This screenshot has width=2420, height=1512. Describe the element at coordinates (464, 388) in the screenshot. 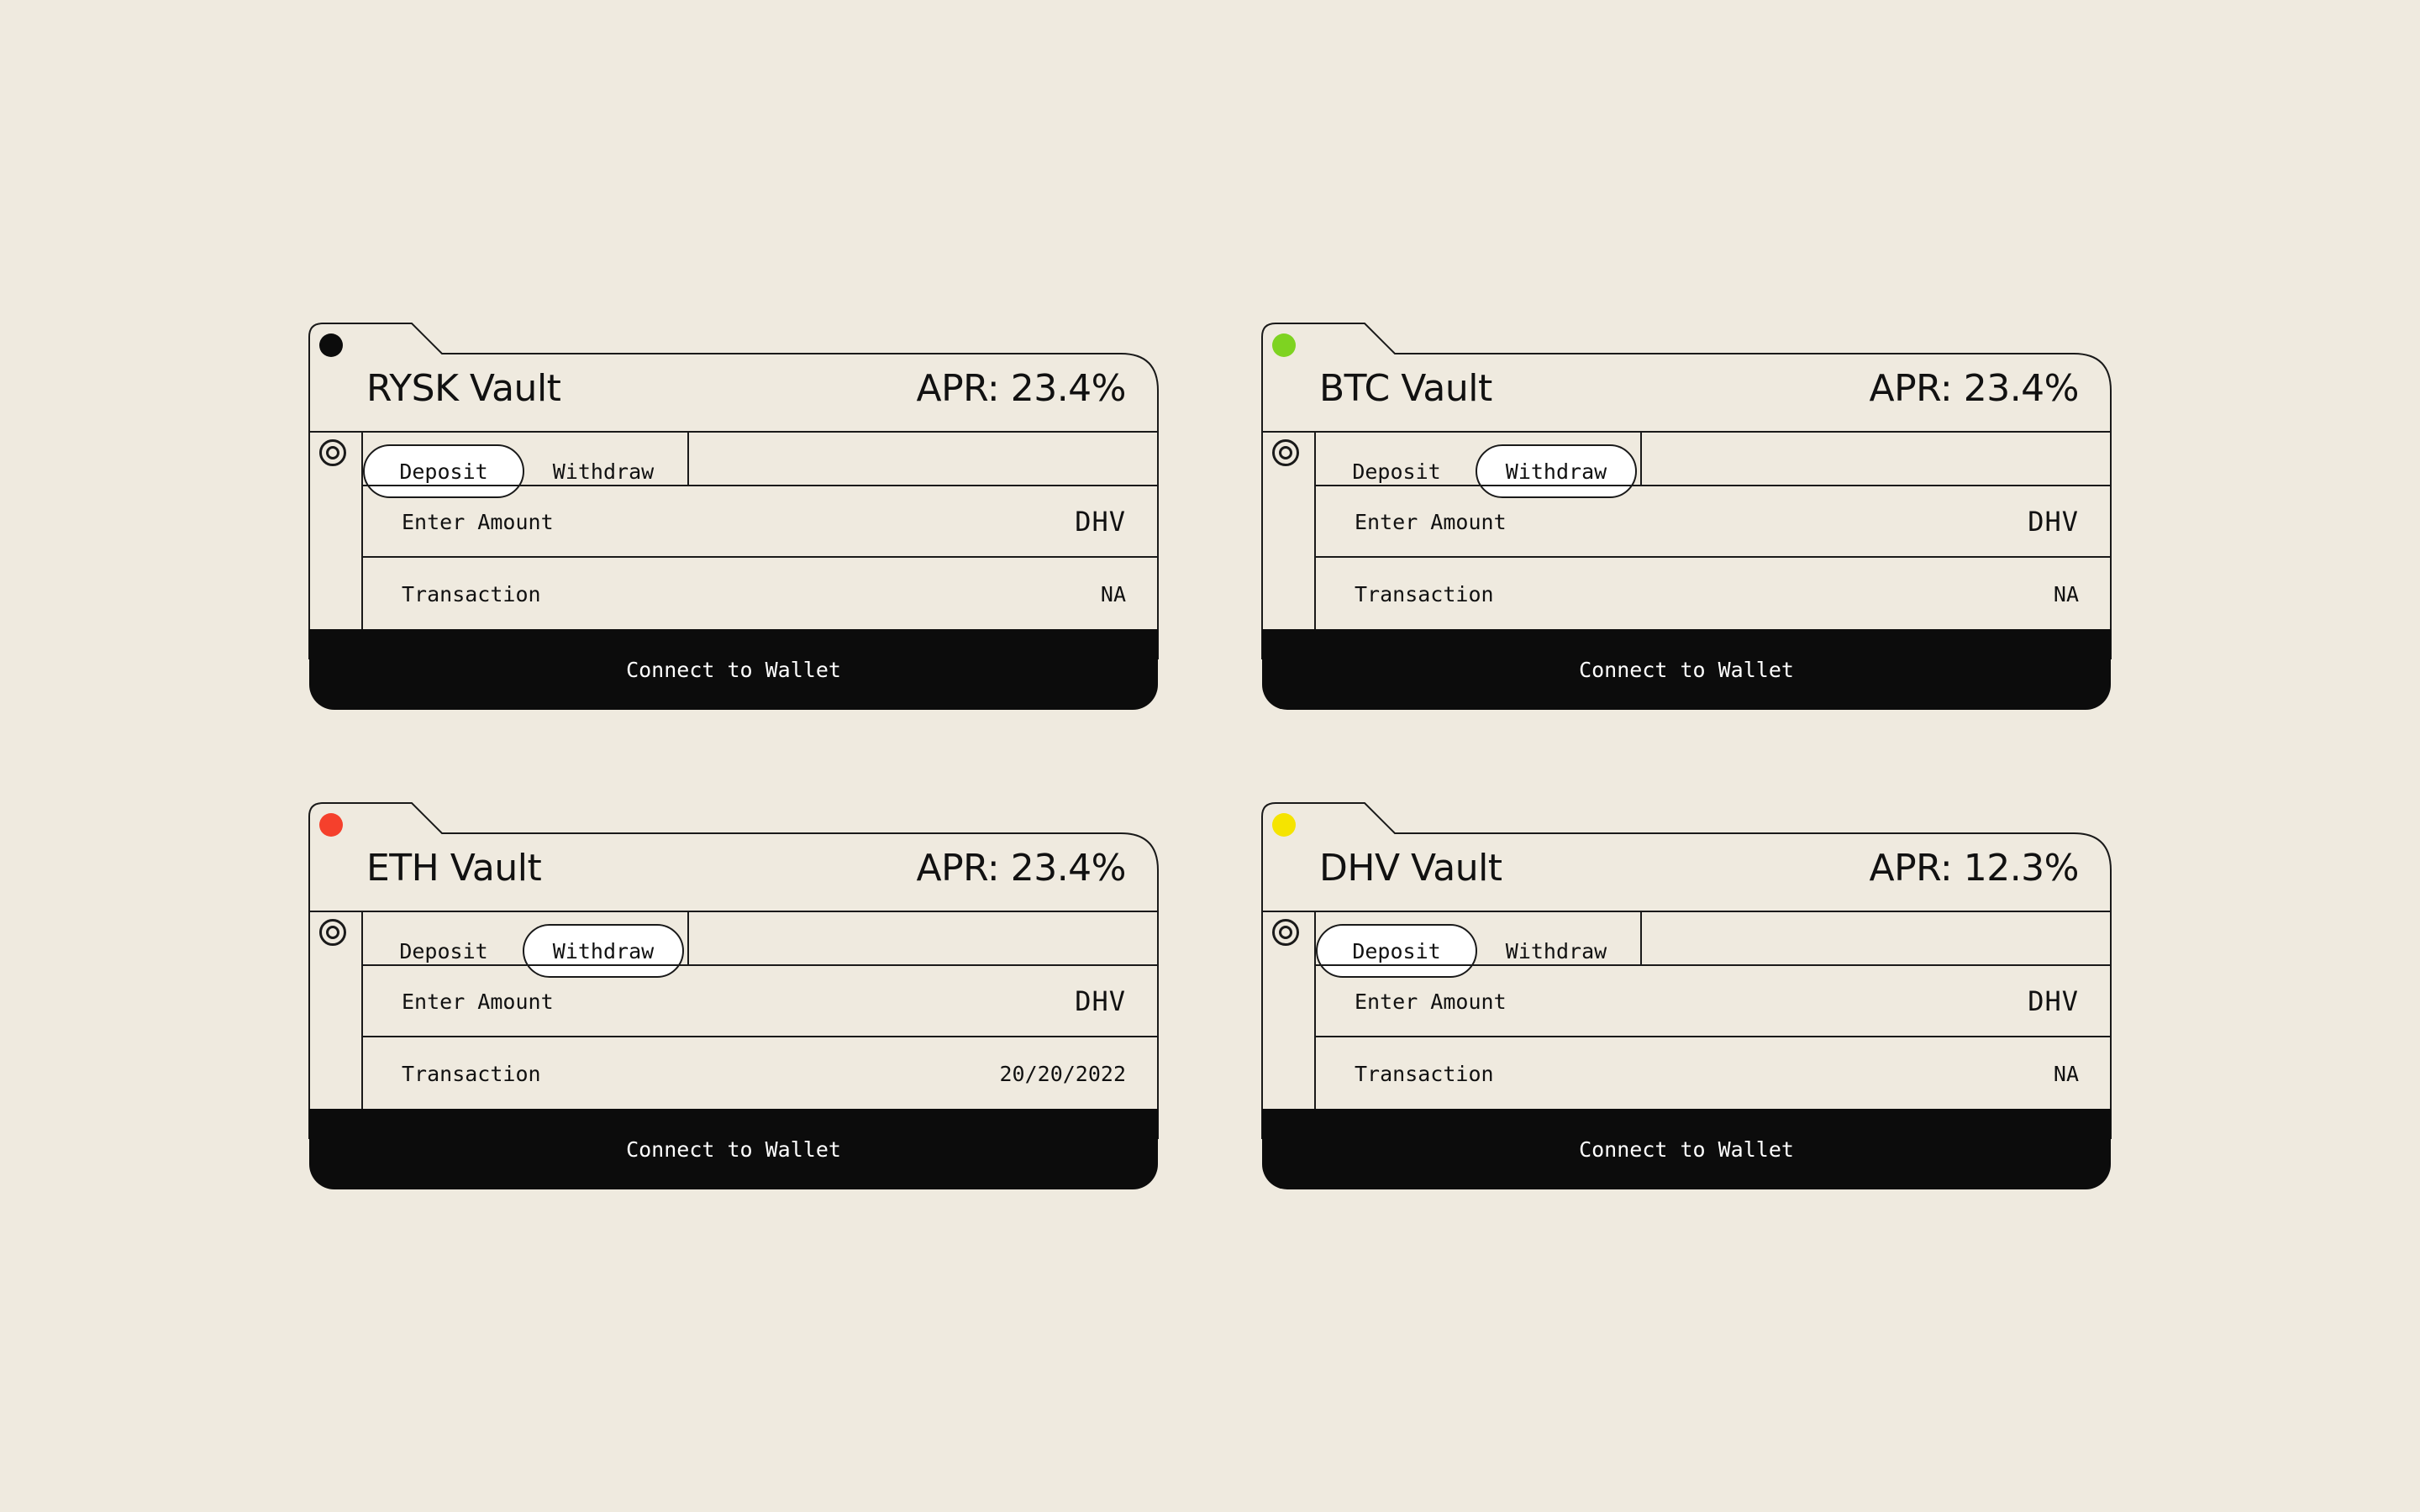

I see `vault-title: RYSK Vault` at that location.